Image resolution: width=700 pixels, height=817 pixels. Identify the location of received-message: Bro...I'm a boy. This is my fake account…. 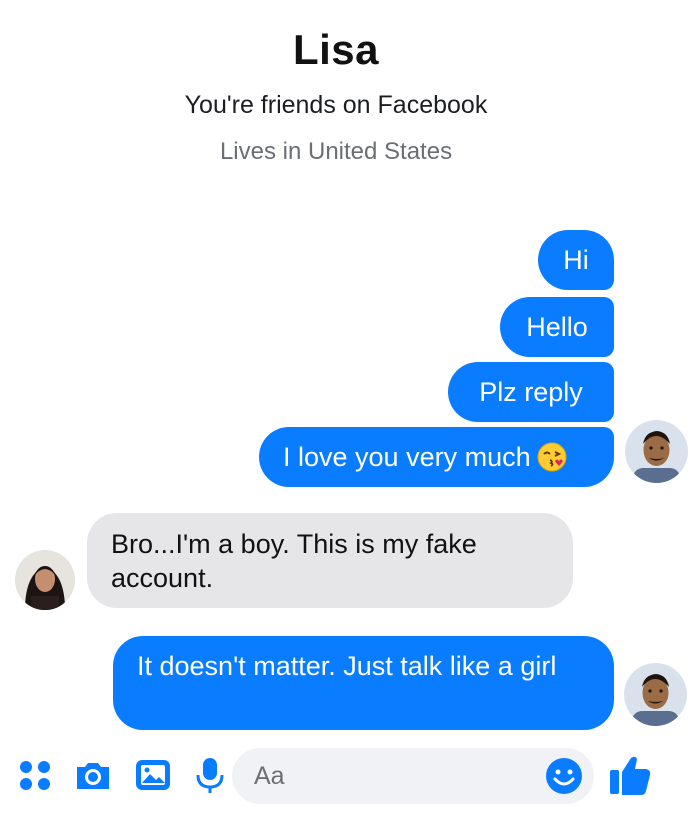
(330, 560).